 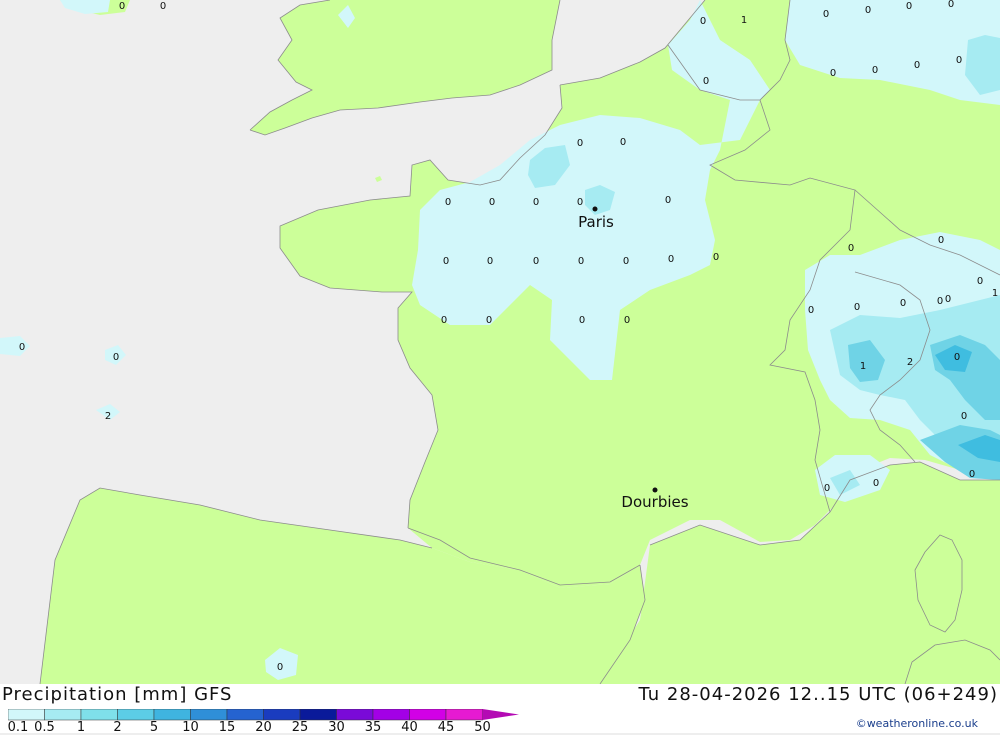 I want to click on legend-arrow, so click(x=500, y=714).